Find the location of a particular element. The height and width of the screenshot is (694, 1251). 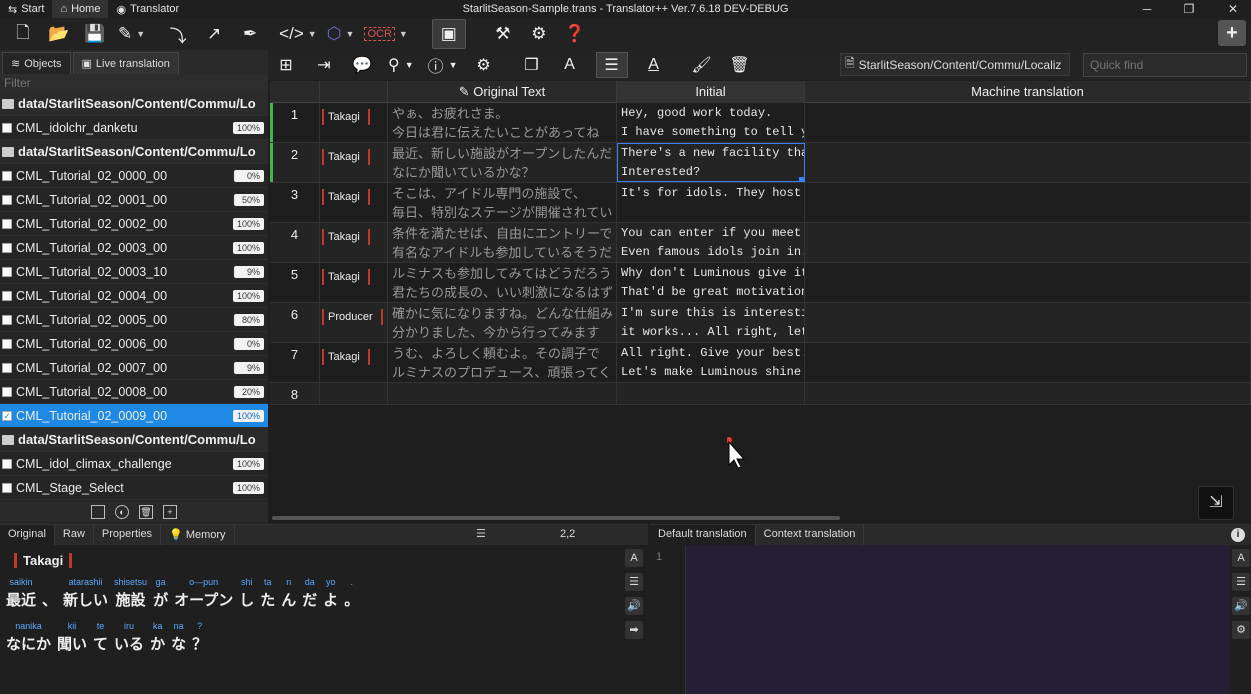

original-text-cell is located at coordinates (502, 393).